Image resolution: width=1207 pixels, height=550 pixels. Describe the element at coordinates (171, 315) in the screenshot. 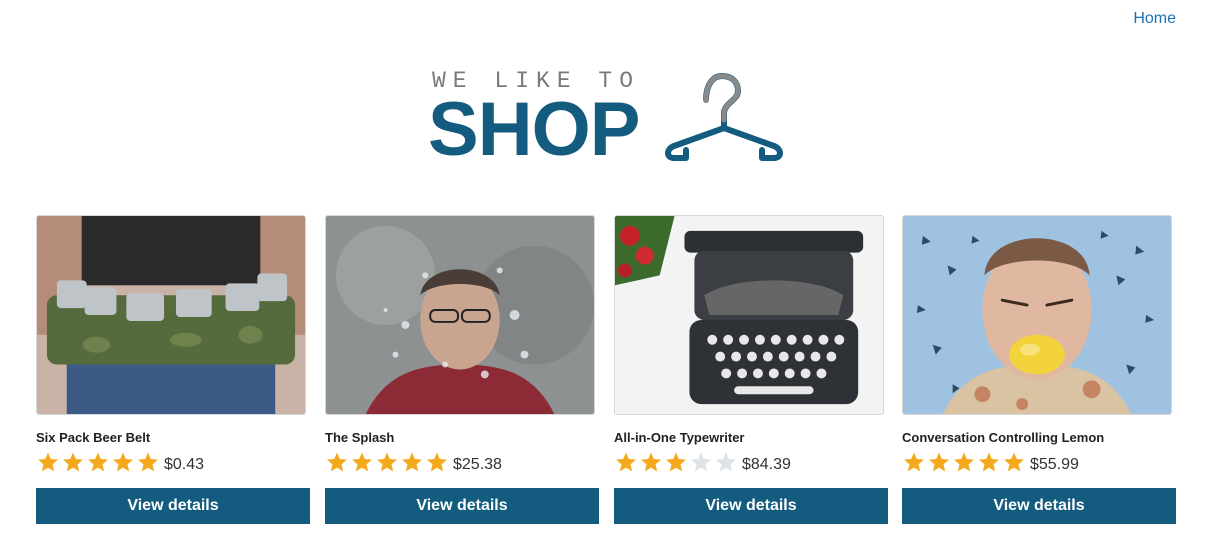

I see `product-image-beer-belt` at that location.